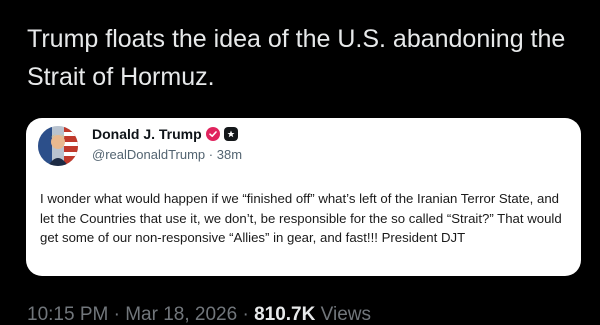 This screenshot has height=325, width=600. I want to click on verified-badge-icon, so click(212, 134).